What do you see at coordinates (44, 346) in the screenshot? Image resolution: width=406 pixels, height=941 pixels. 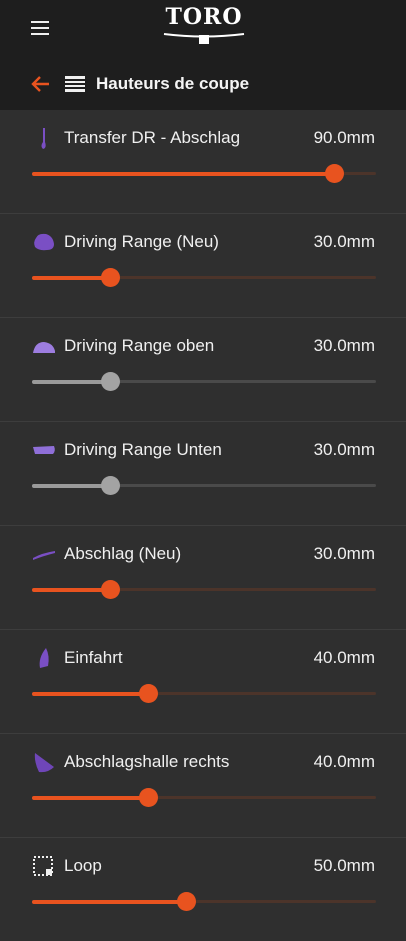 I see `dome-shape-icon` at bounding box center [44, 346].